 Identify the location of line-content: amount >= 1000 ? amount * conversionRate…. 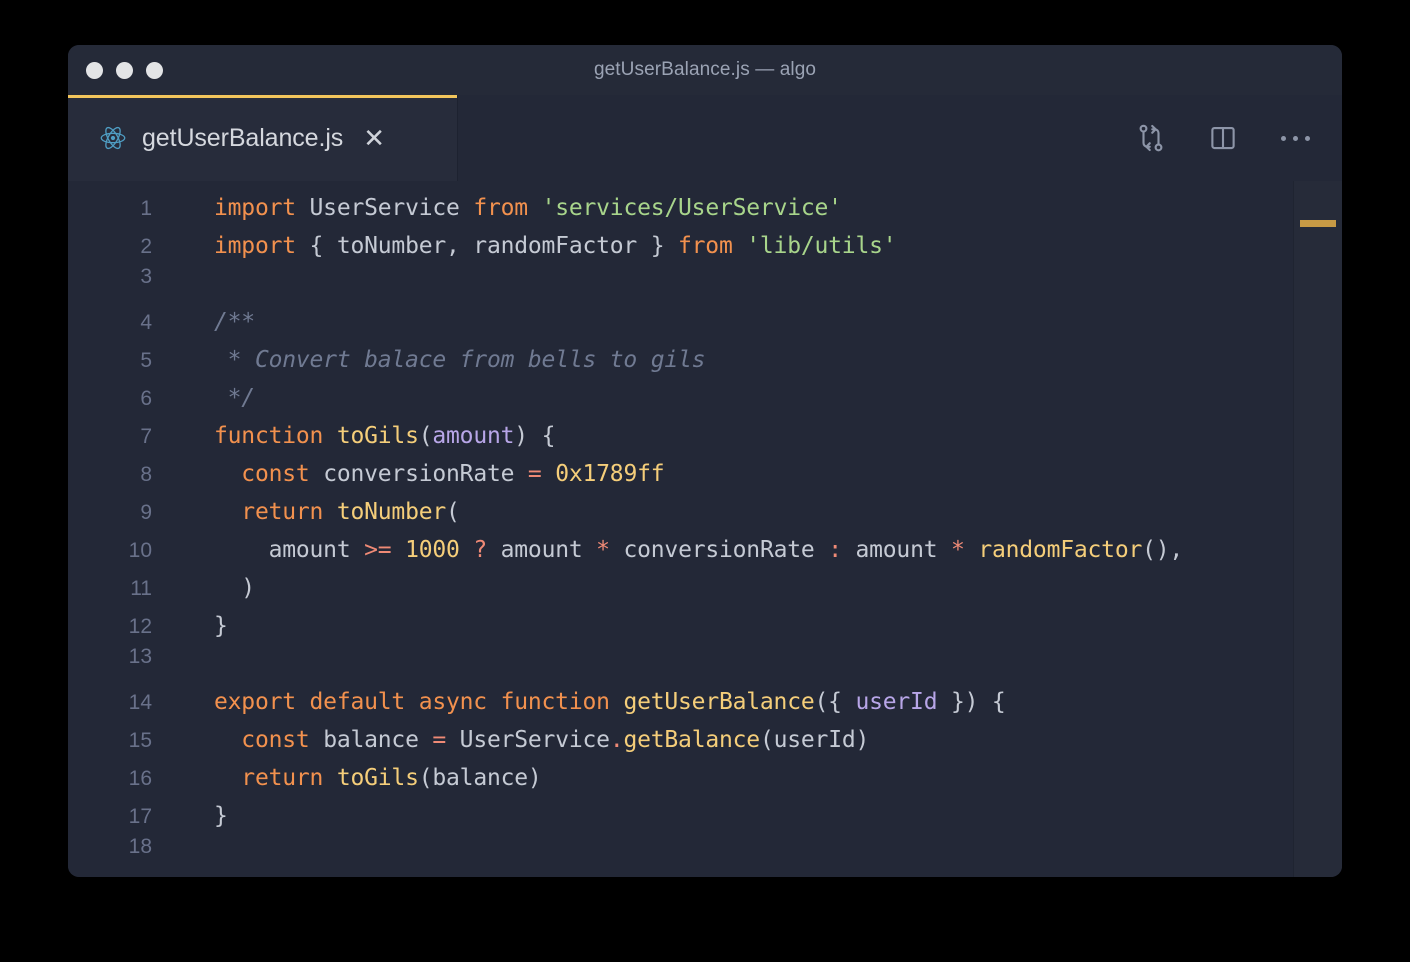
(722, 550).